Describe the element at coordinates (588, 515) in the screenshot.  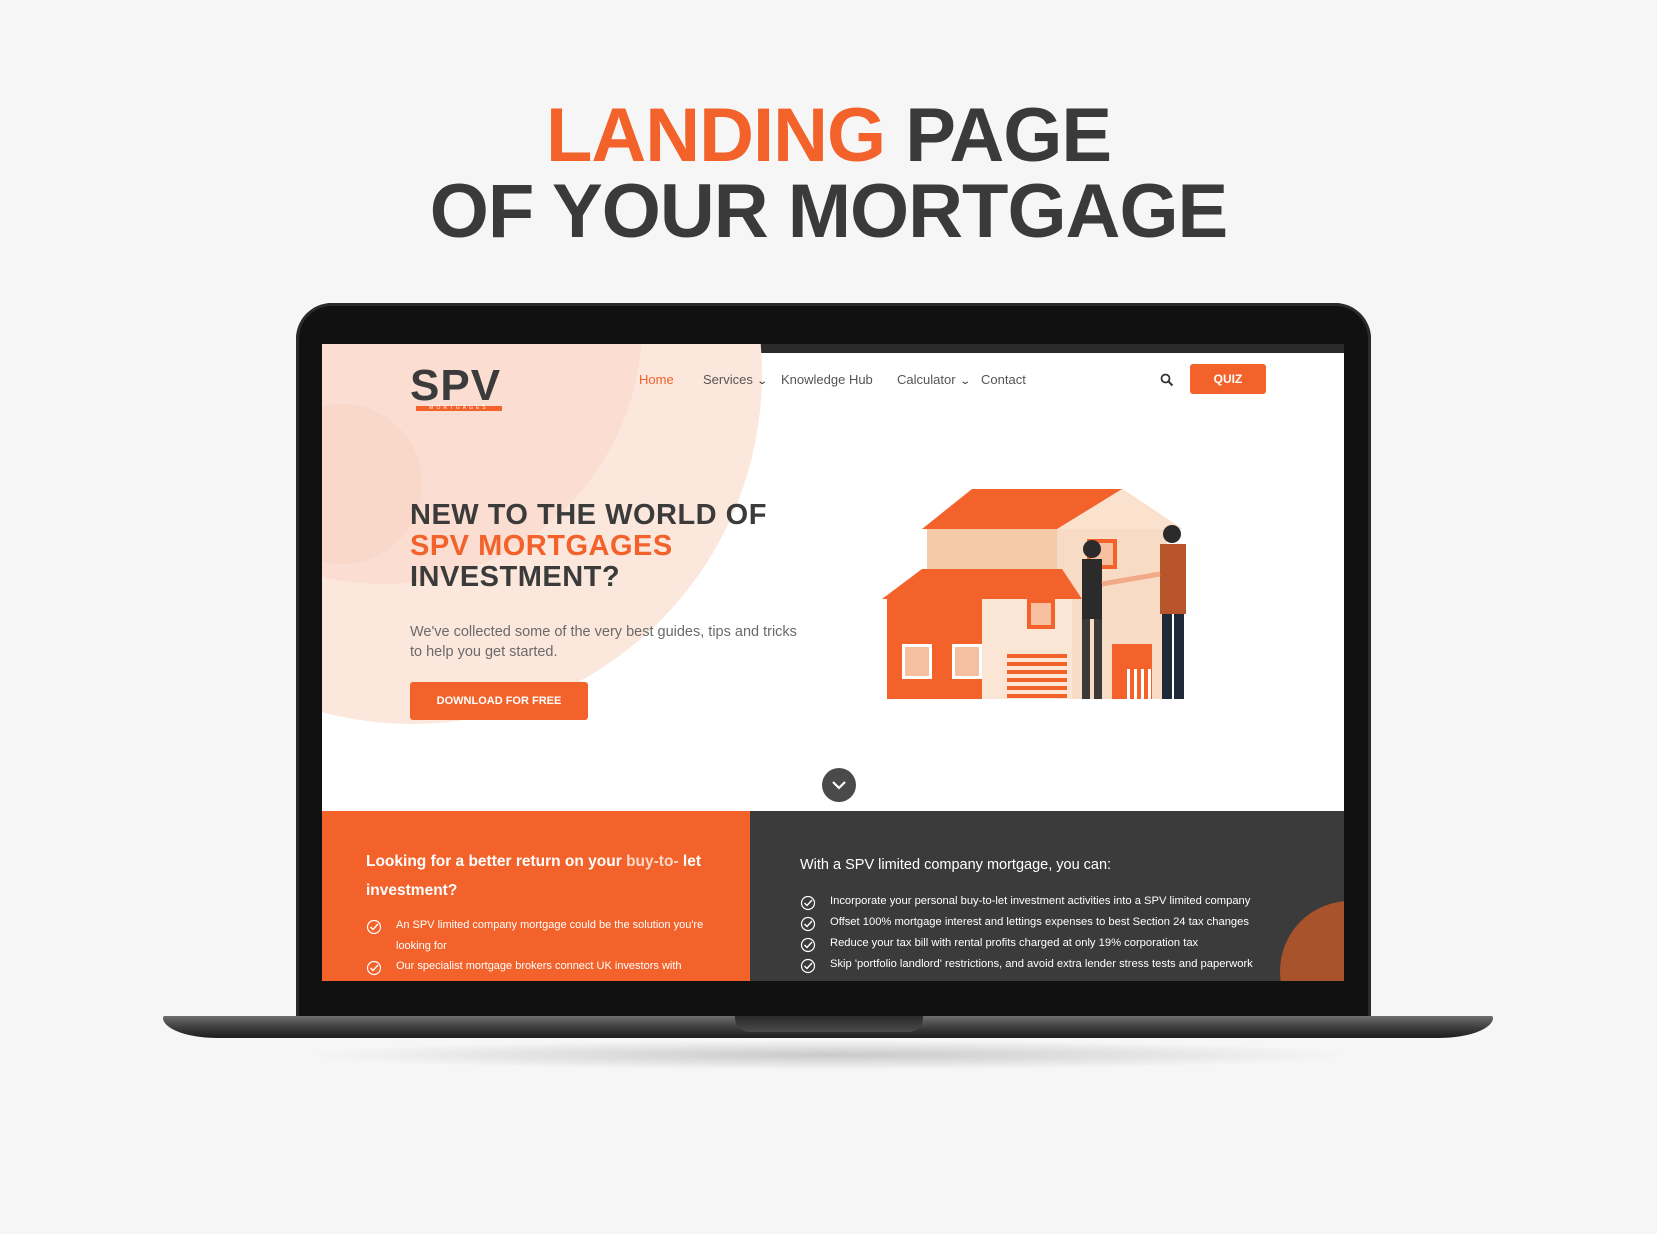
I see `hero-heading-line-1: NEW TO THE WORLD OF` at that location.